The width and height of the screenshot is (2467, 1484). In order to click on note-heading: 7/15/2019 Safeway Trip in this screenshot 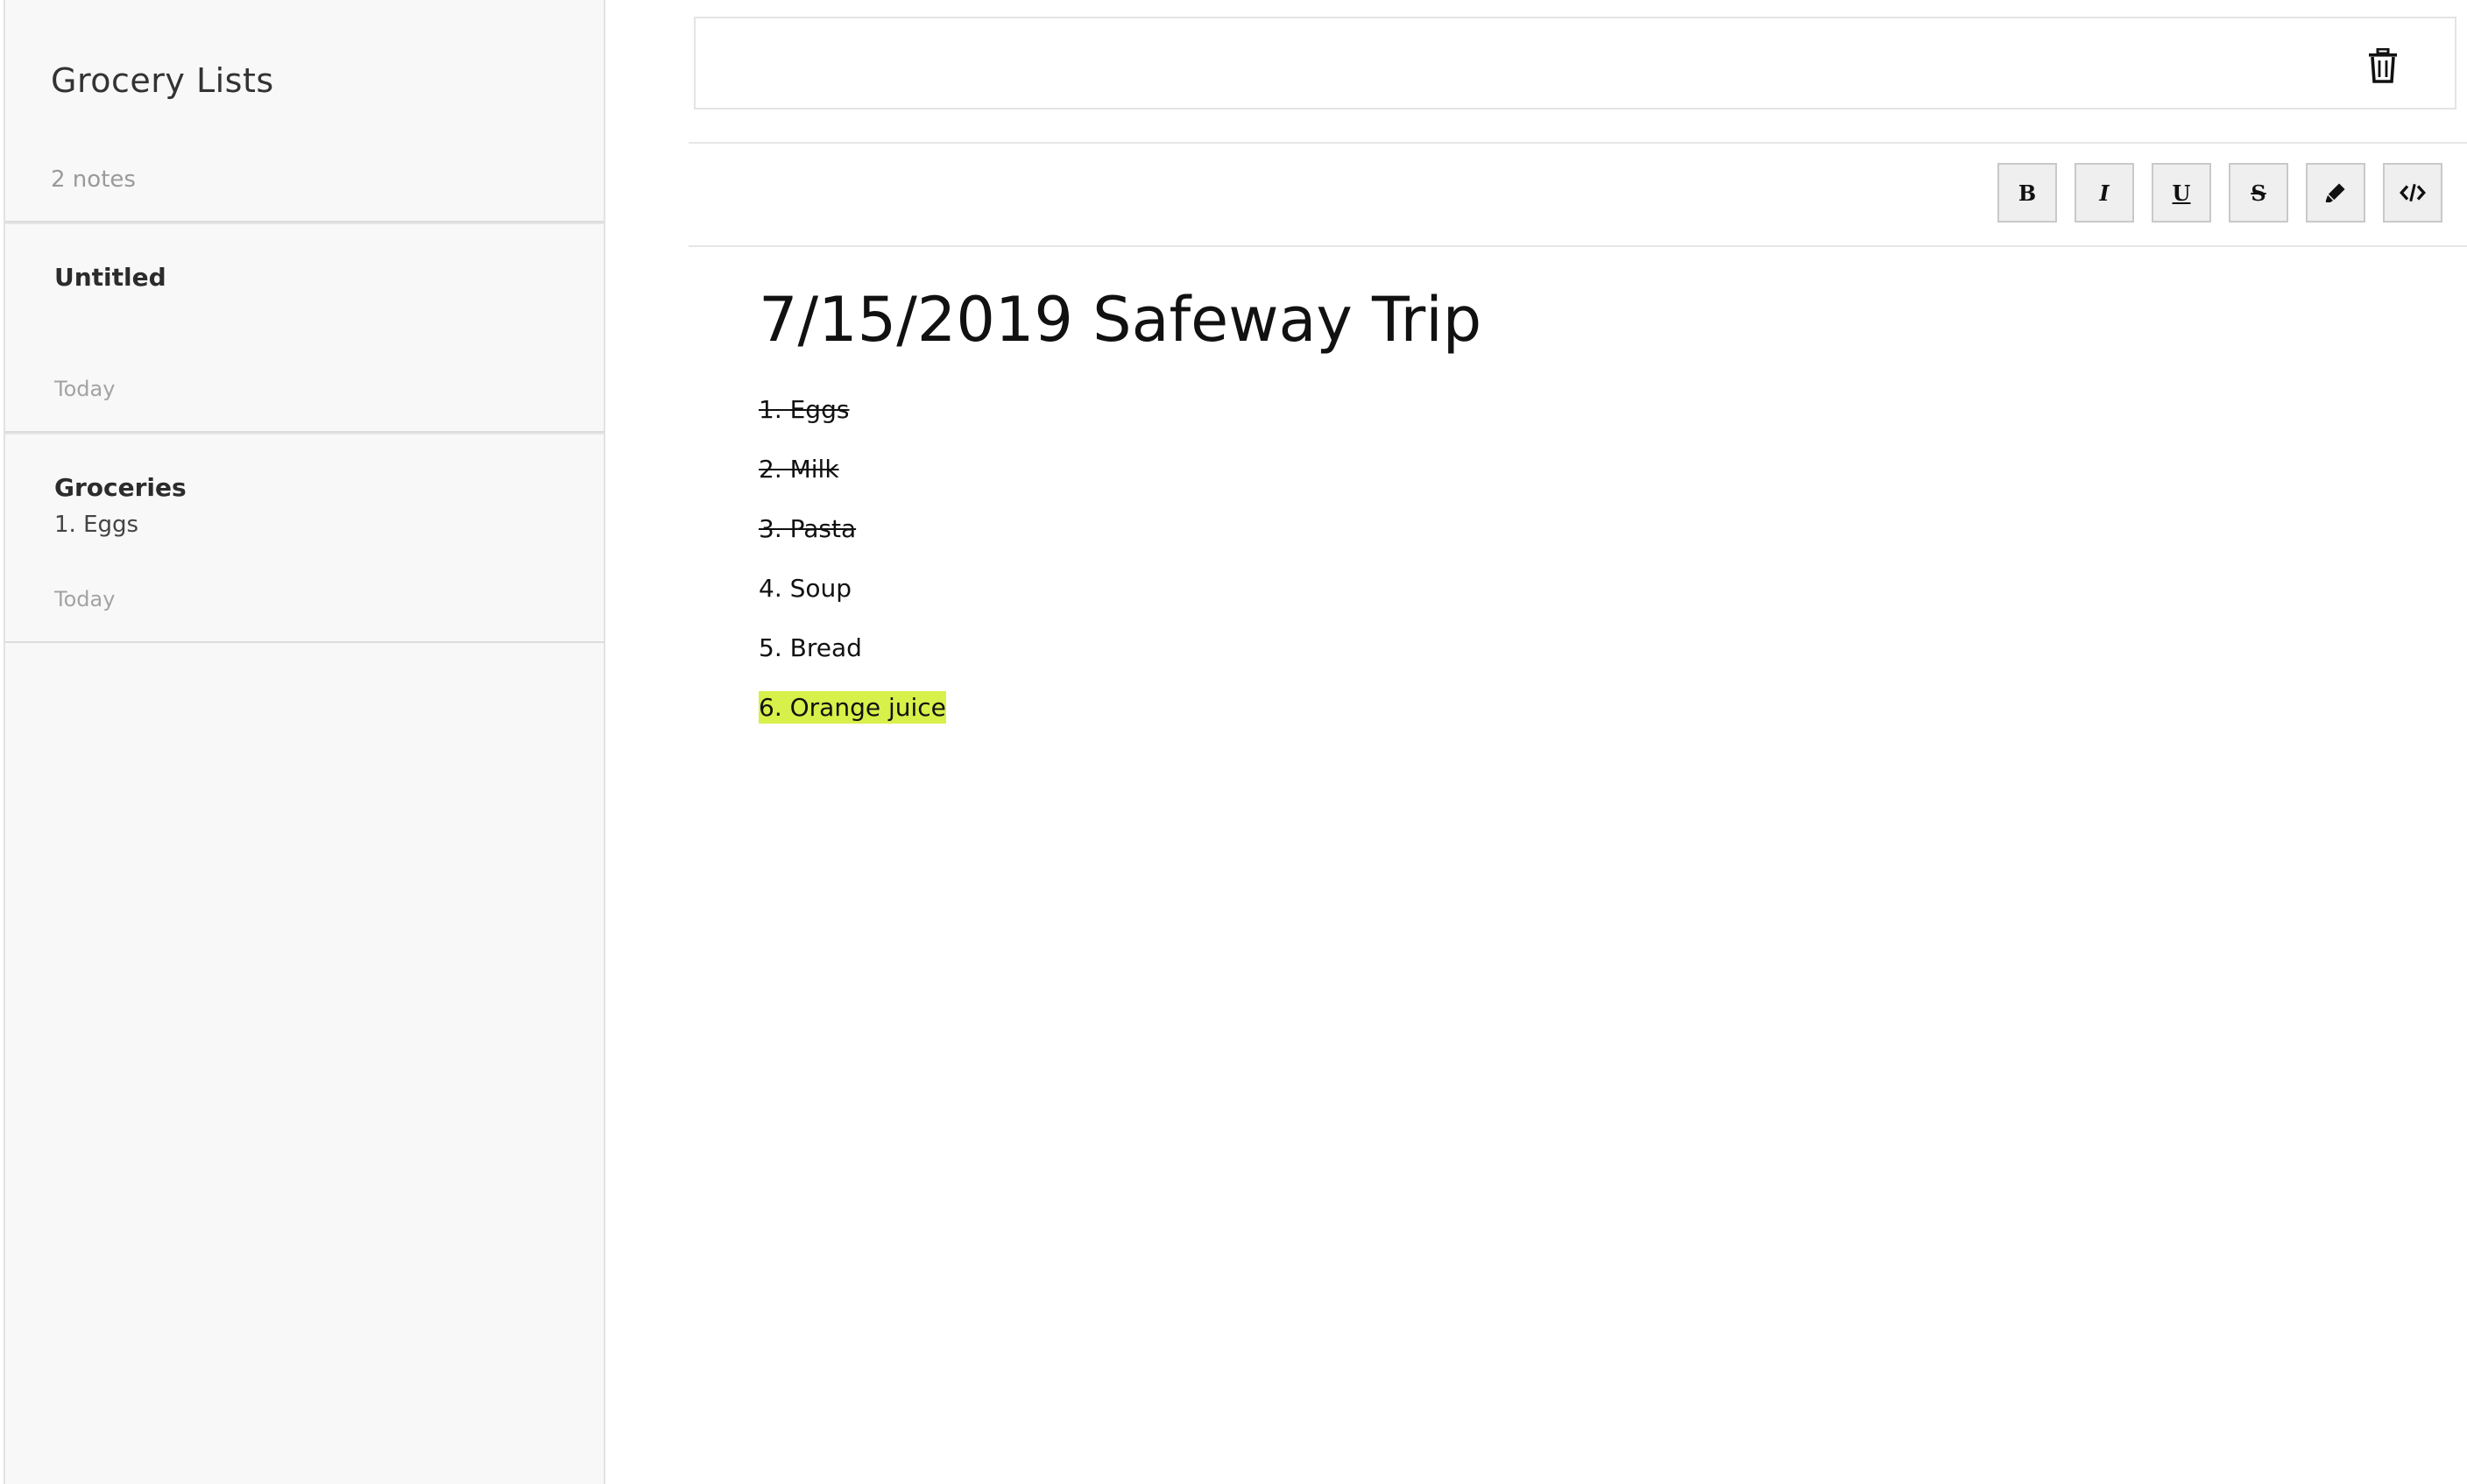, I will do `click(1591, 319)`.